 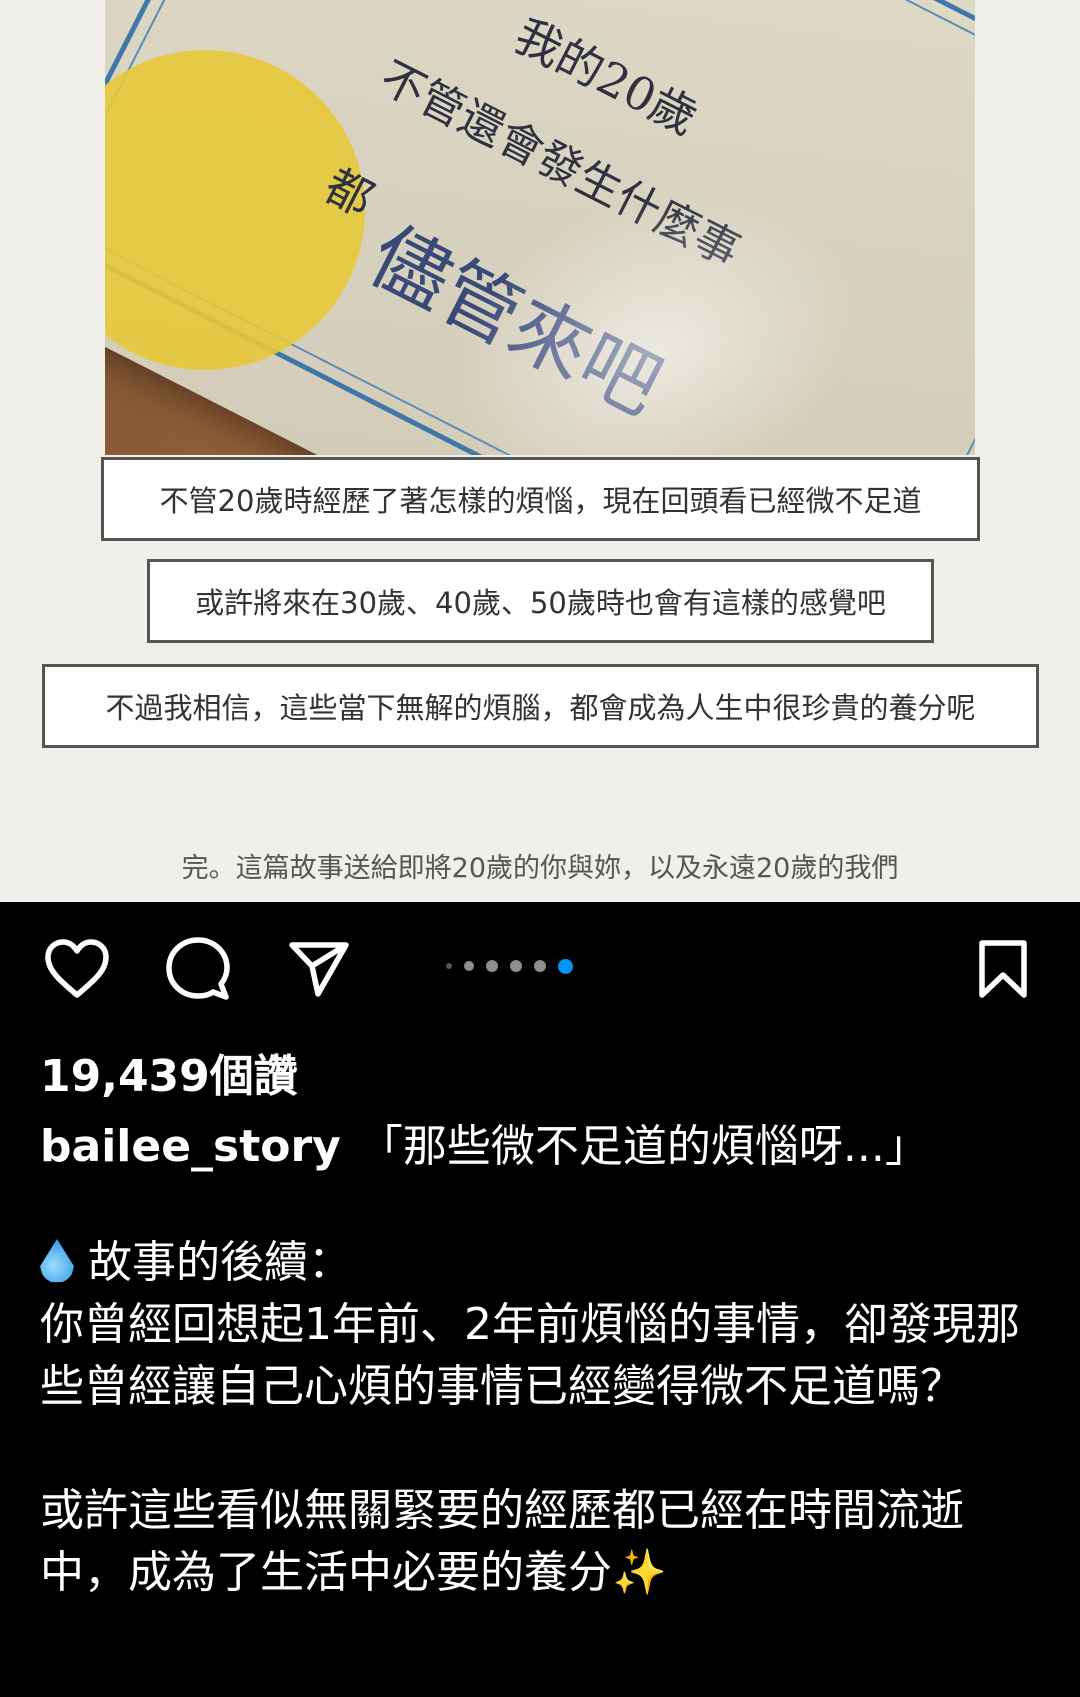 I want to click on carousel-indicator, so click(x=509, y=966).